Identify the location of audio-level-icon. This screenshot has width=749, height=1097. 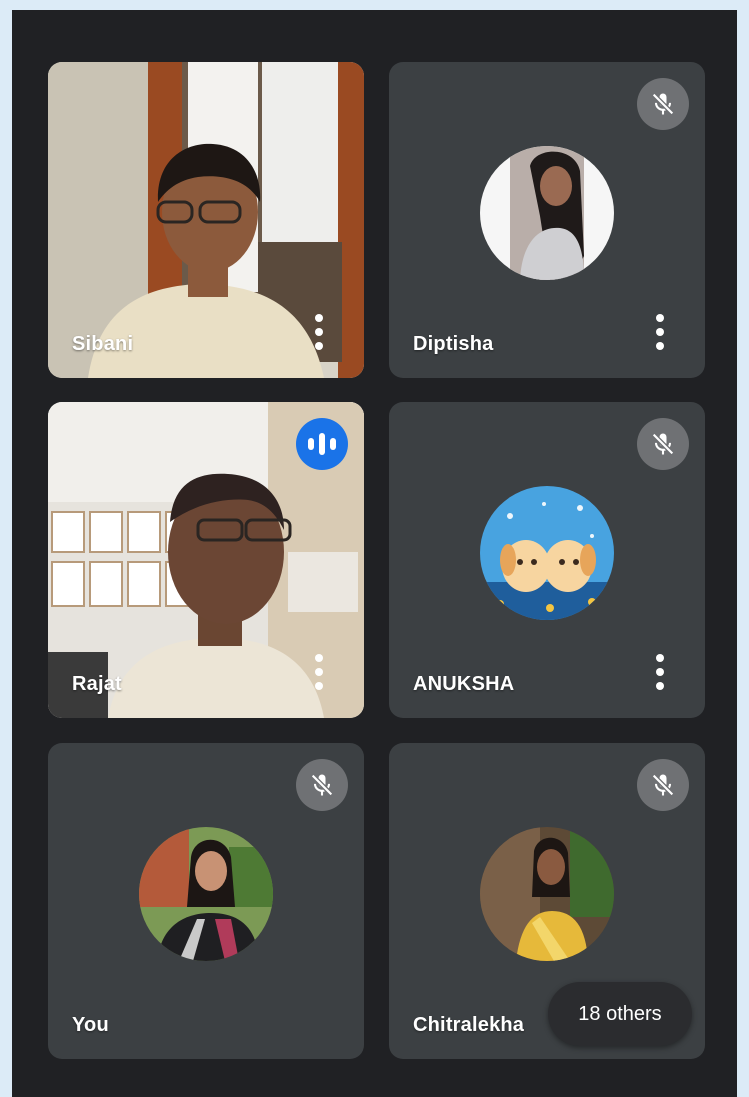
(322, 444).